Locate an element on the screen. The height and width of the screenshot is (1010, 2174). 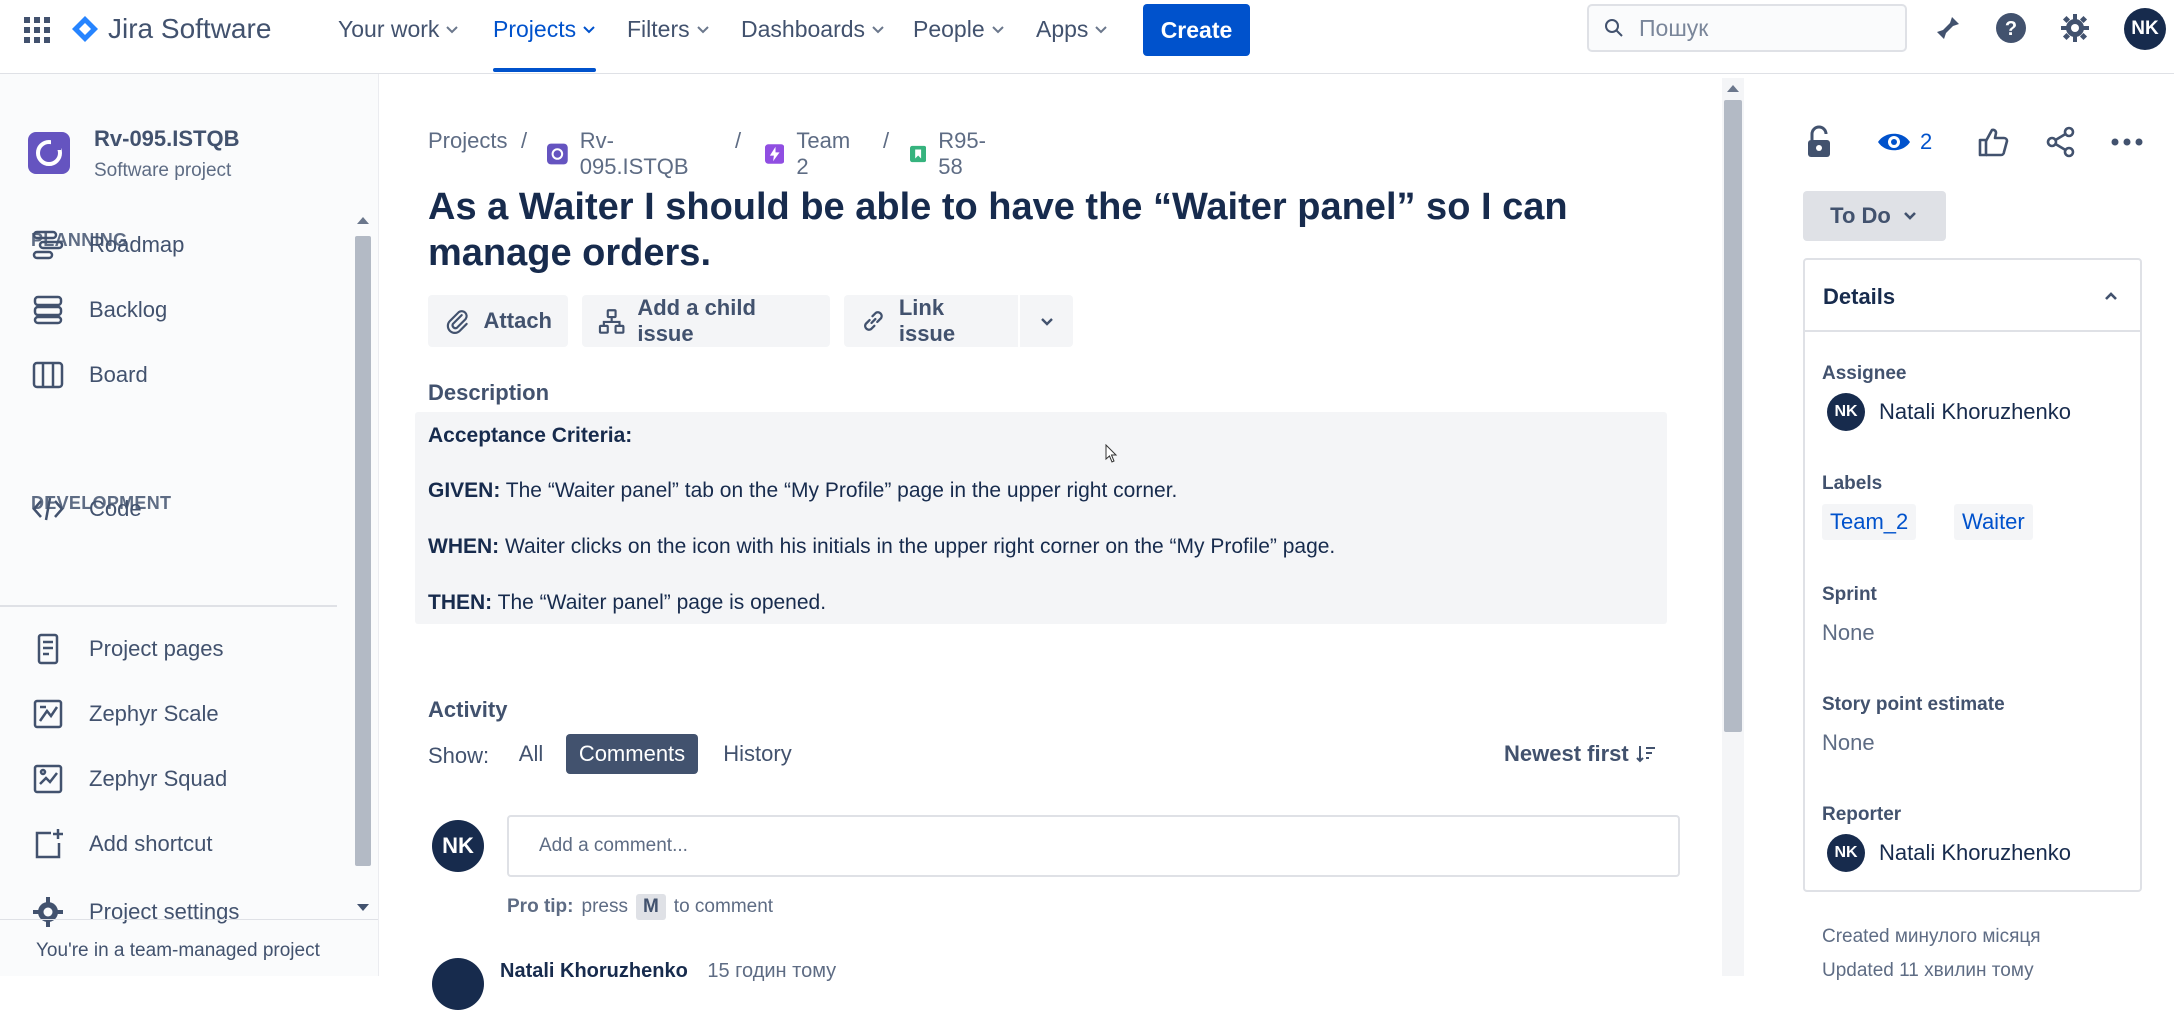
nav-apps: Apps is located at coordinates (1072, 29).